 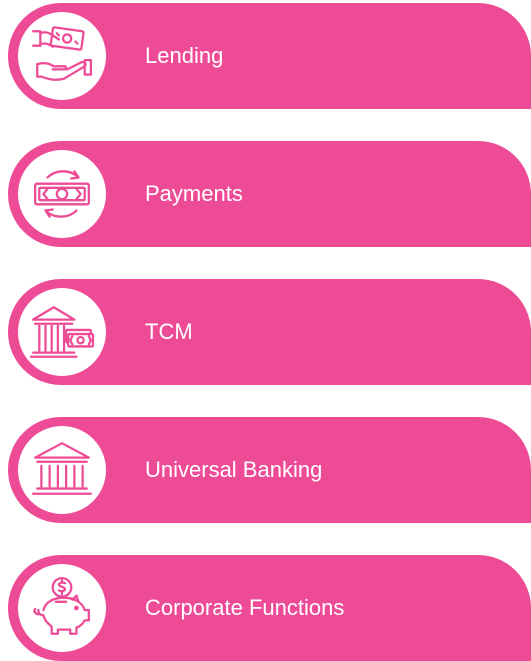 What do you see at coordinates (169, 331) in the screenshot?
I see `menu-item-label: TCM` at bounding box center [169, 331].